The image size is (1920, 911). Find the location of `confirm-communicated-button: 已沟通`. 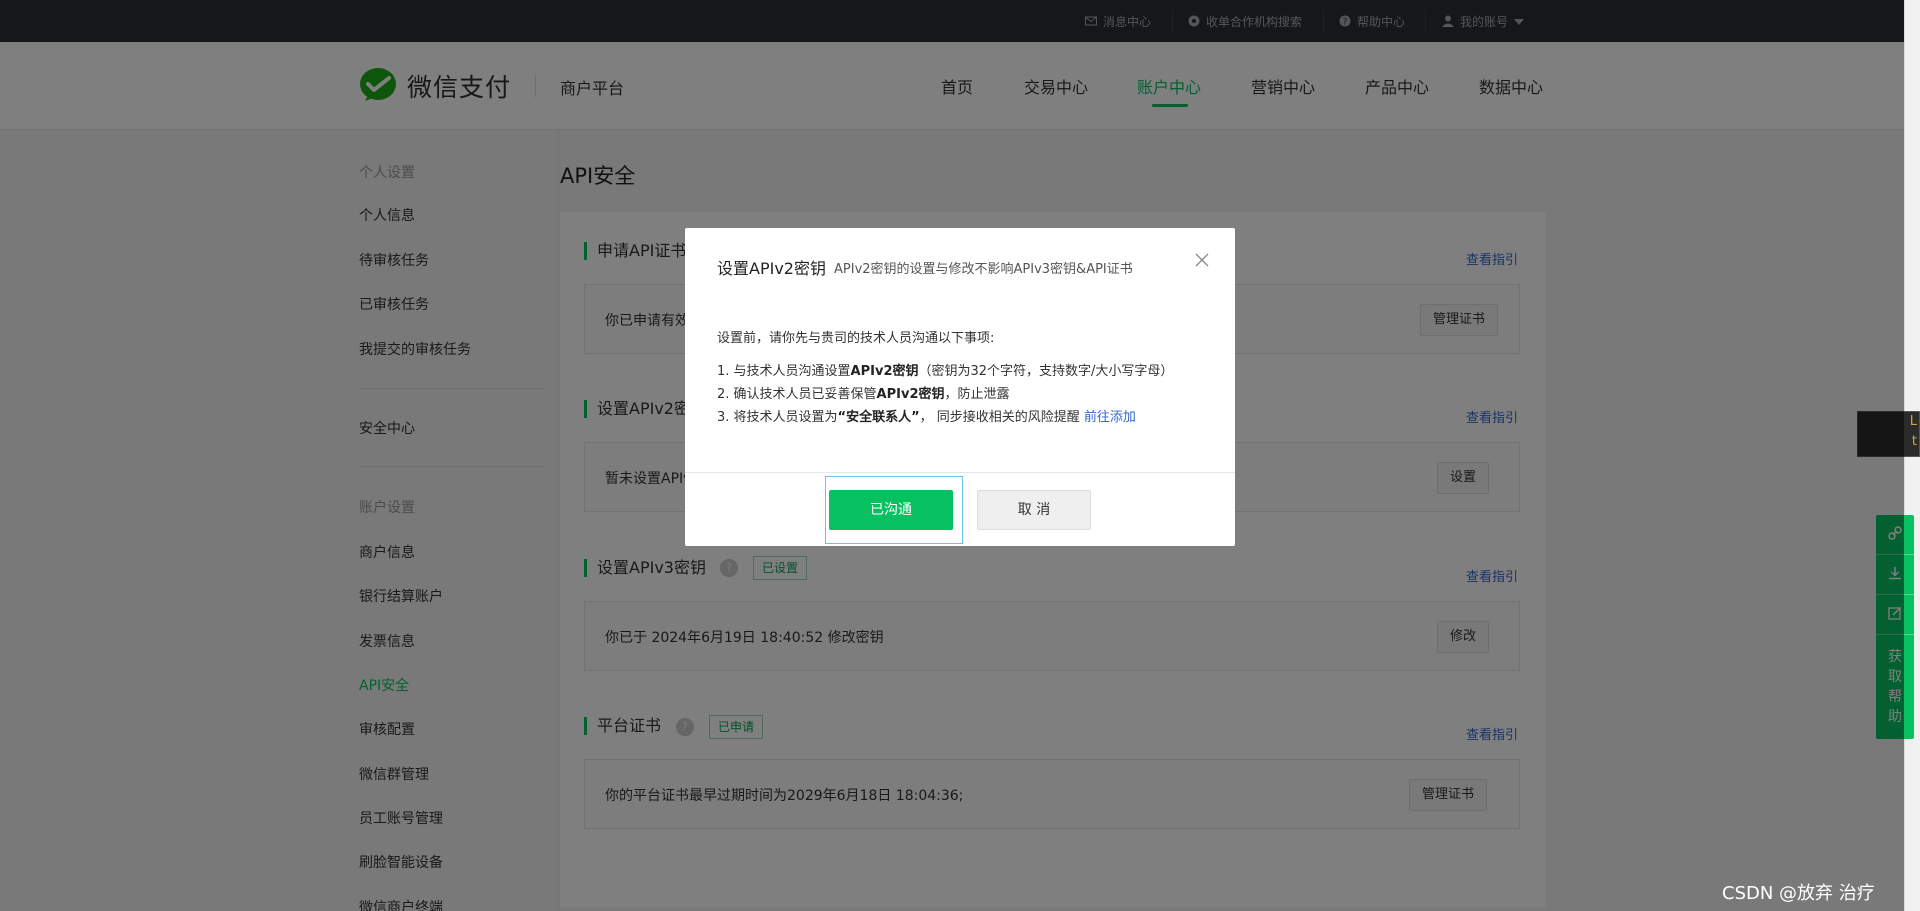

confirm-communicated-button: 已沟通 is located at coordinates (891, 510).